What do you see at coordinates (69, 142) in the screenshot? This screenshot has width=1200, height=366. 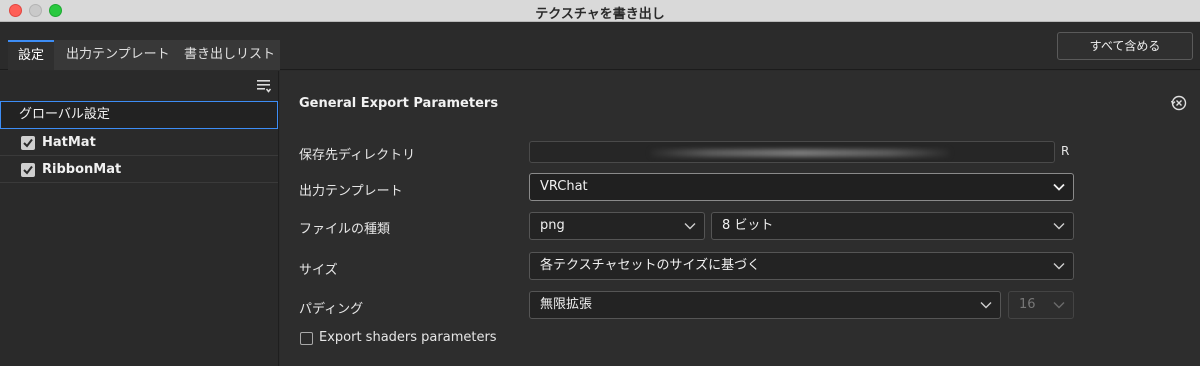 I see `material-label: HatMat` at bounding box center [69, 142].